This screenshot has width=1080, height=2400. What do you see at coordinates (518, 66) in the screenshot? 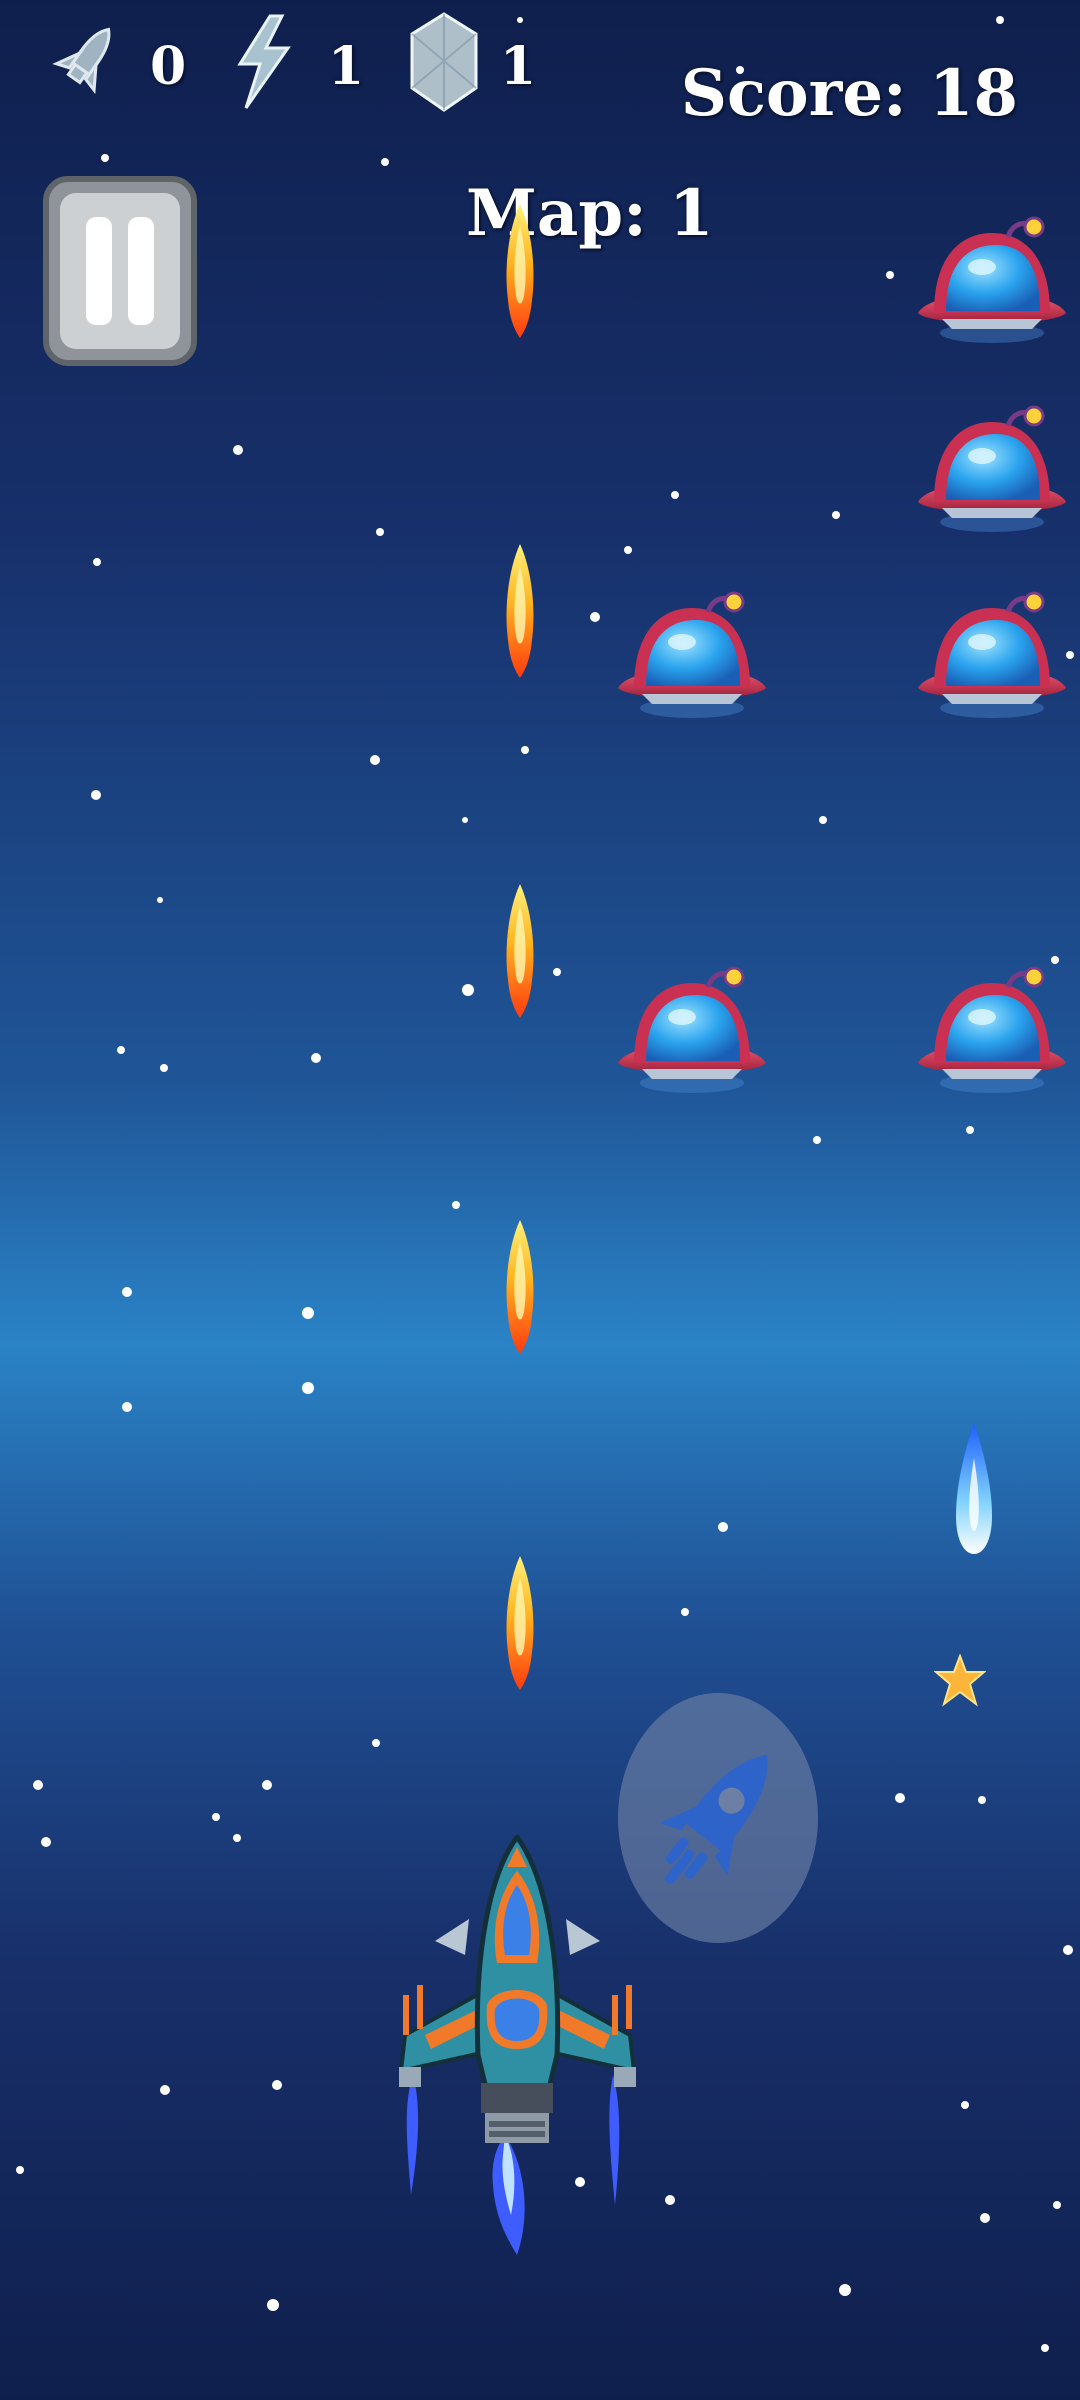
I see `shield-count: 1` at bounding box center [518, 66].